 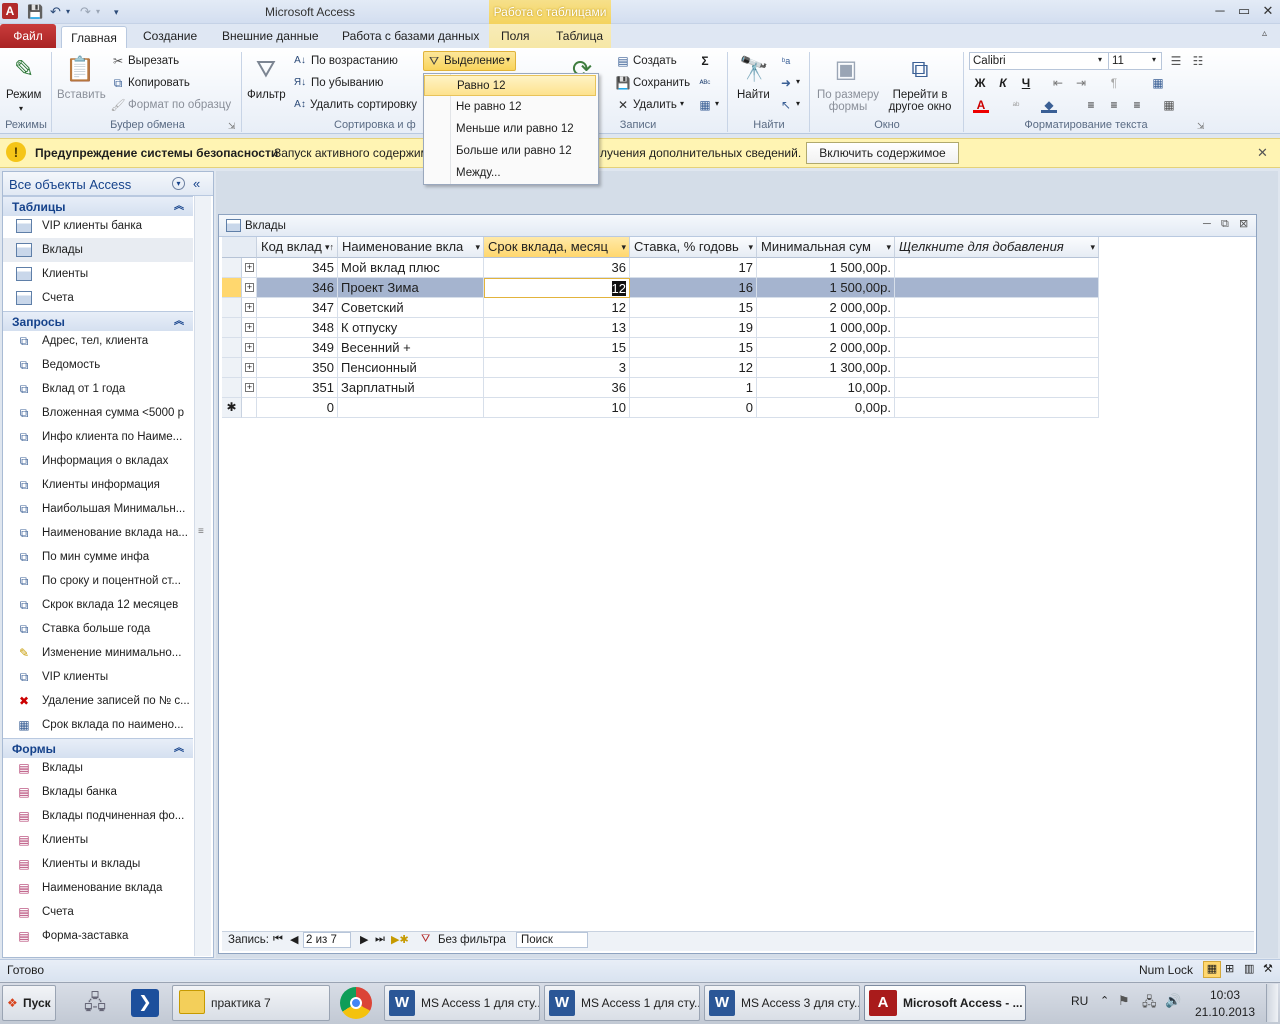 I want to click on nav-group-tables: Таблицы ︽, so click(x=98, y=206).